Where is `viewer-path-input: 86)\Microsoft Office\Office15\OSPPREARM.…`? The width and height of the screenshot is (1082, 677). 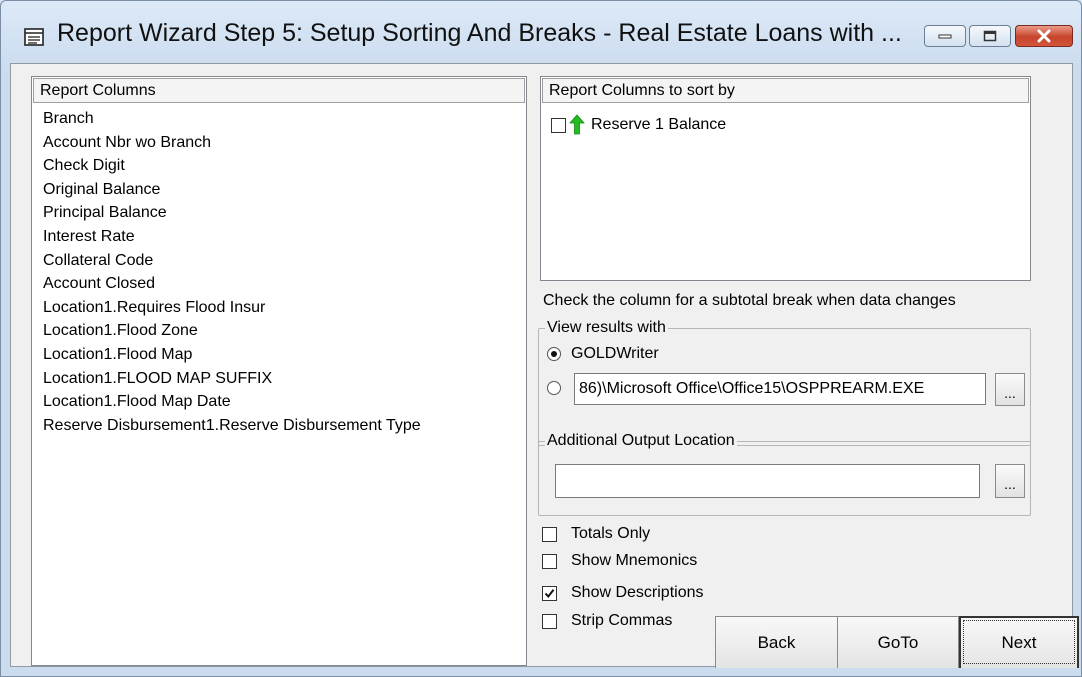
viewer-path-input: 86)\Microsoft Office\Office15\OSPPREARM.… is located at coordinates (780, 389).